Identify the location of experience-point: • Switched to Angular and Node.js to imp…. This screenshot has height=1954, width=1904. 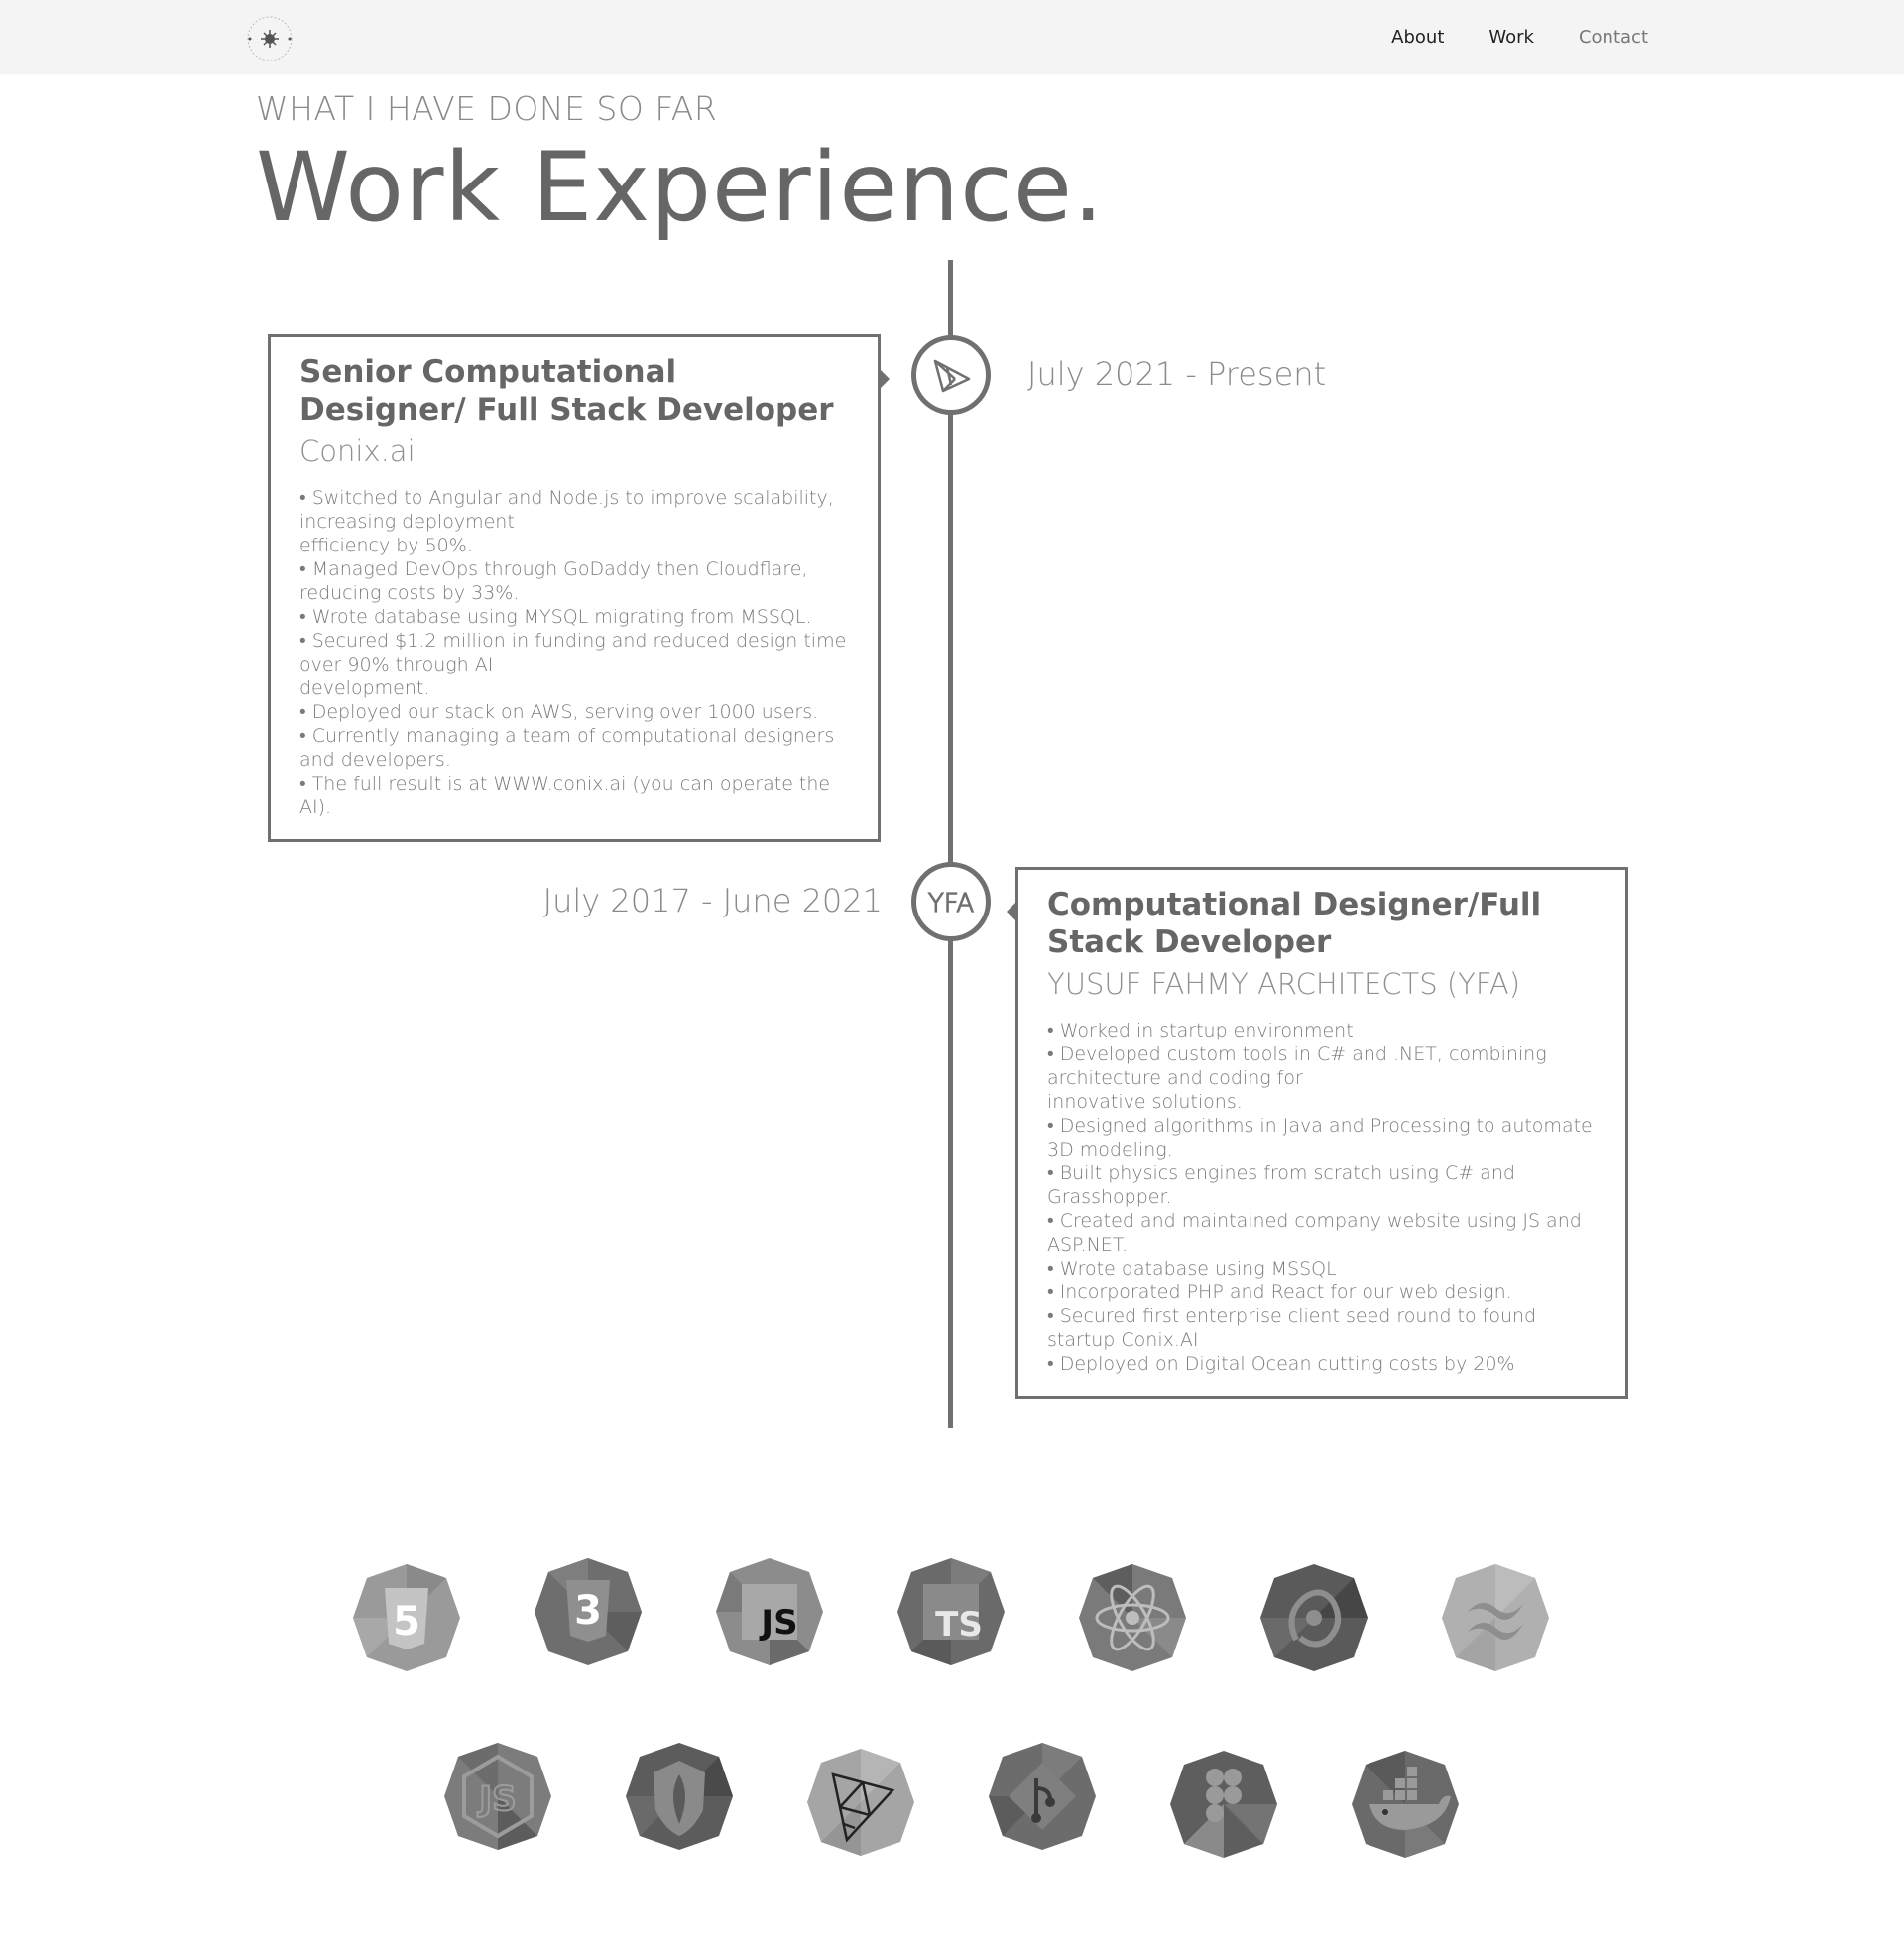
(566, 510).